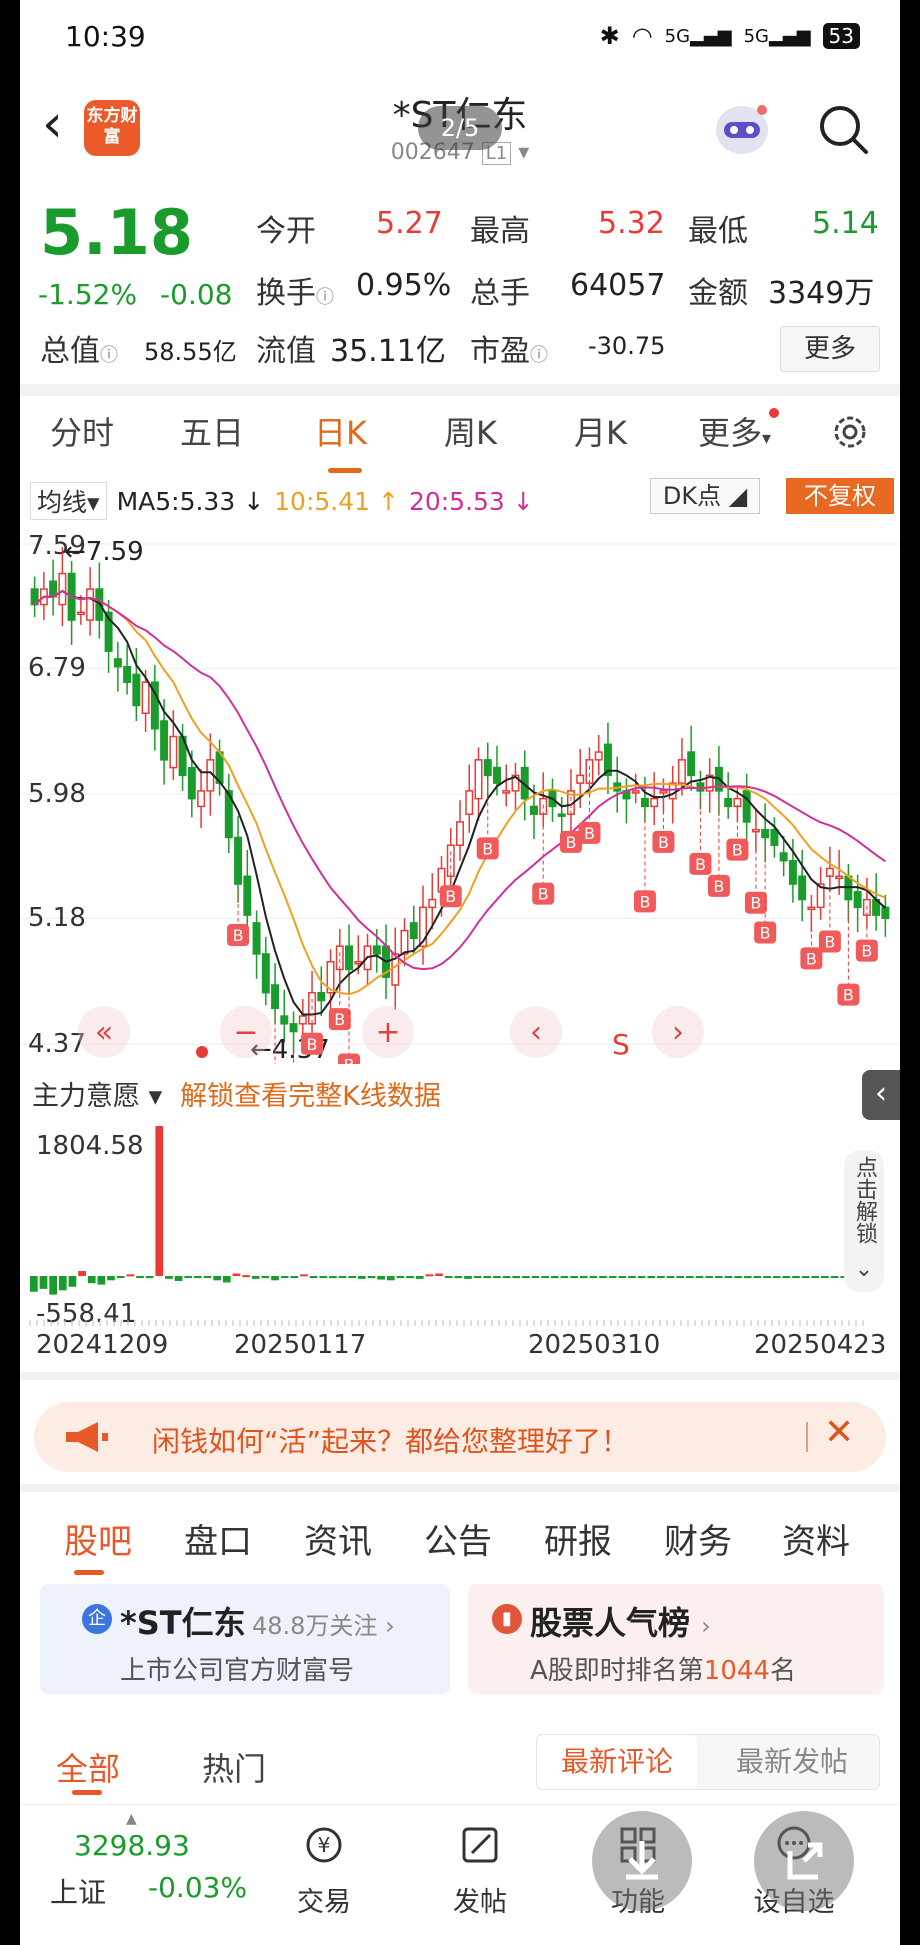 This screenshot has width=920, height=1945. I want to click on tab-pankou: 盘口, so click(218, 1538).